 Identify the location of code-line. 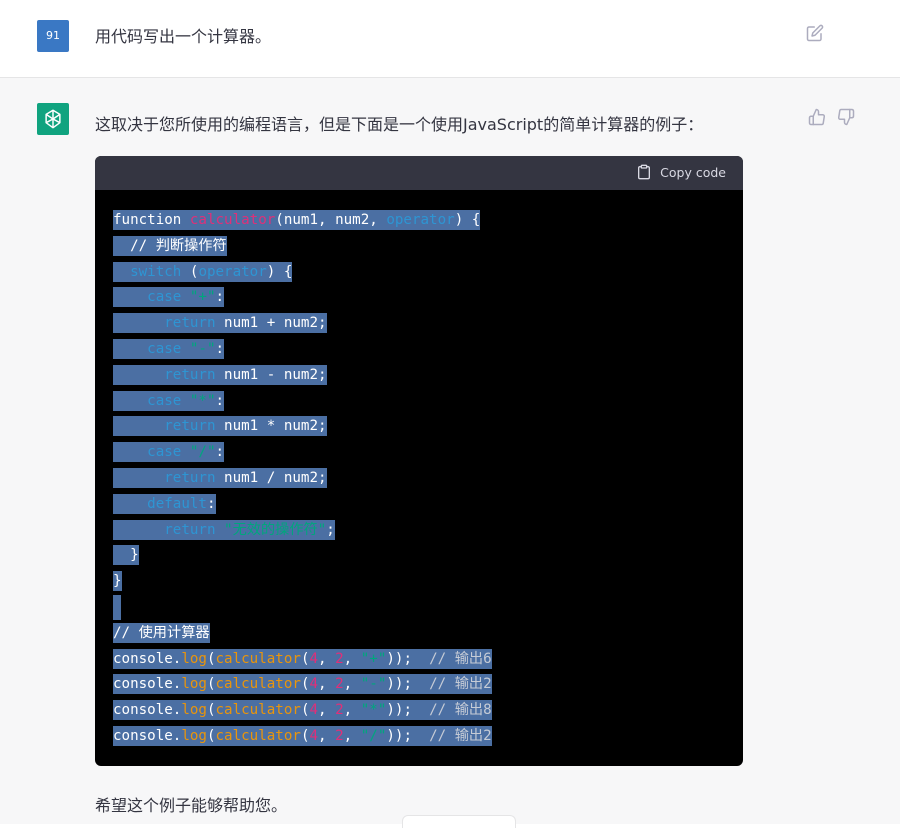
(302, 607).